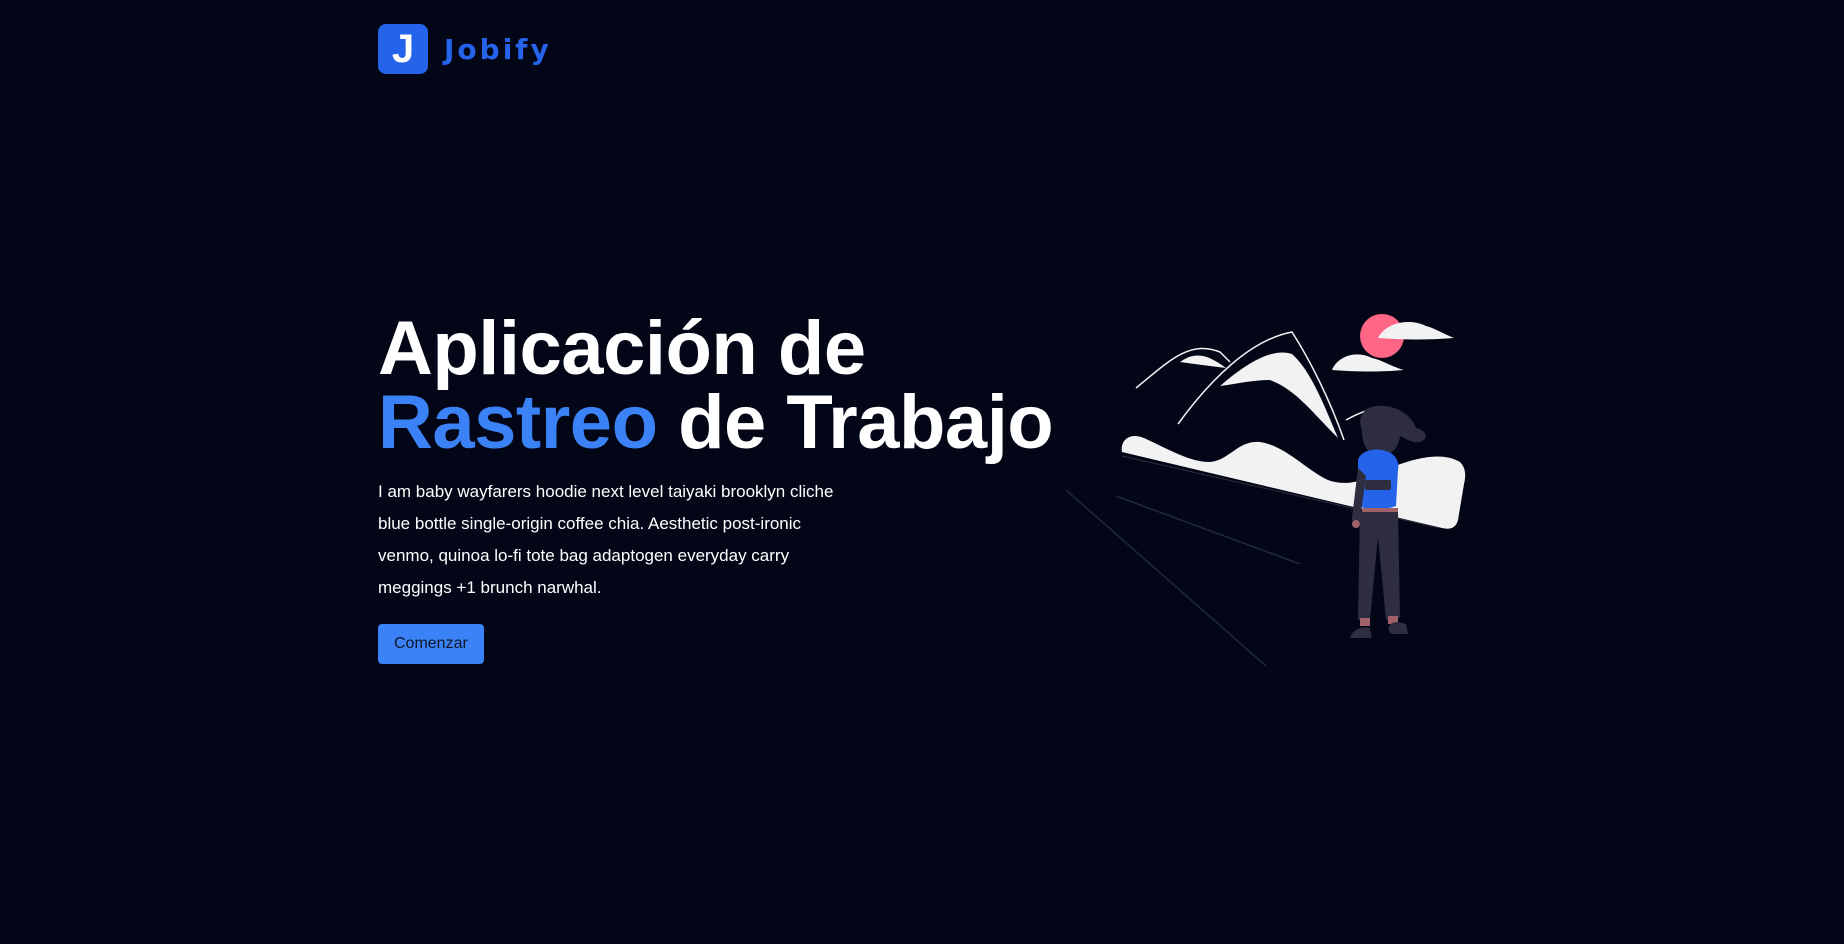 The image size is (1844, 944). Describe the element at coordinates (1356, 524) in the screenshot. I see `woman-hand` at that location.